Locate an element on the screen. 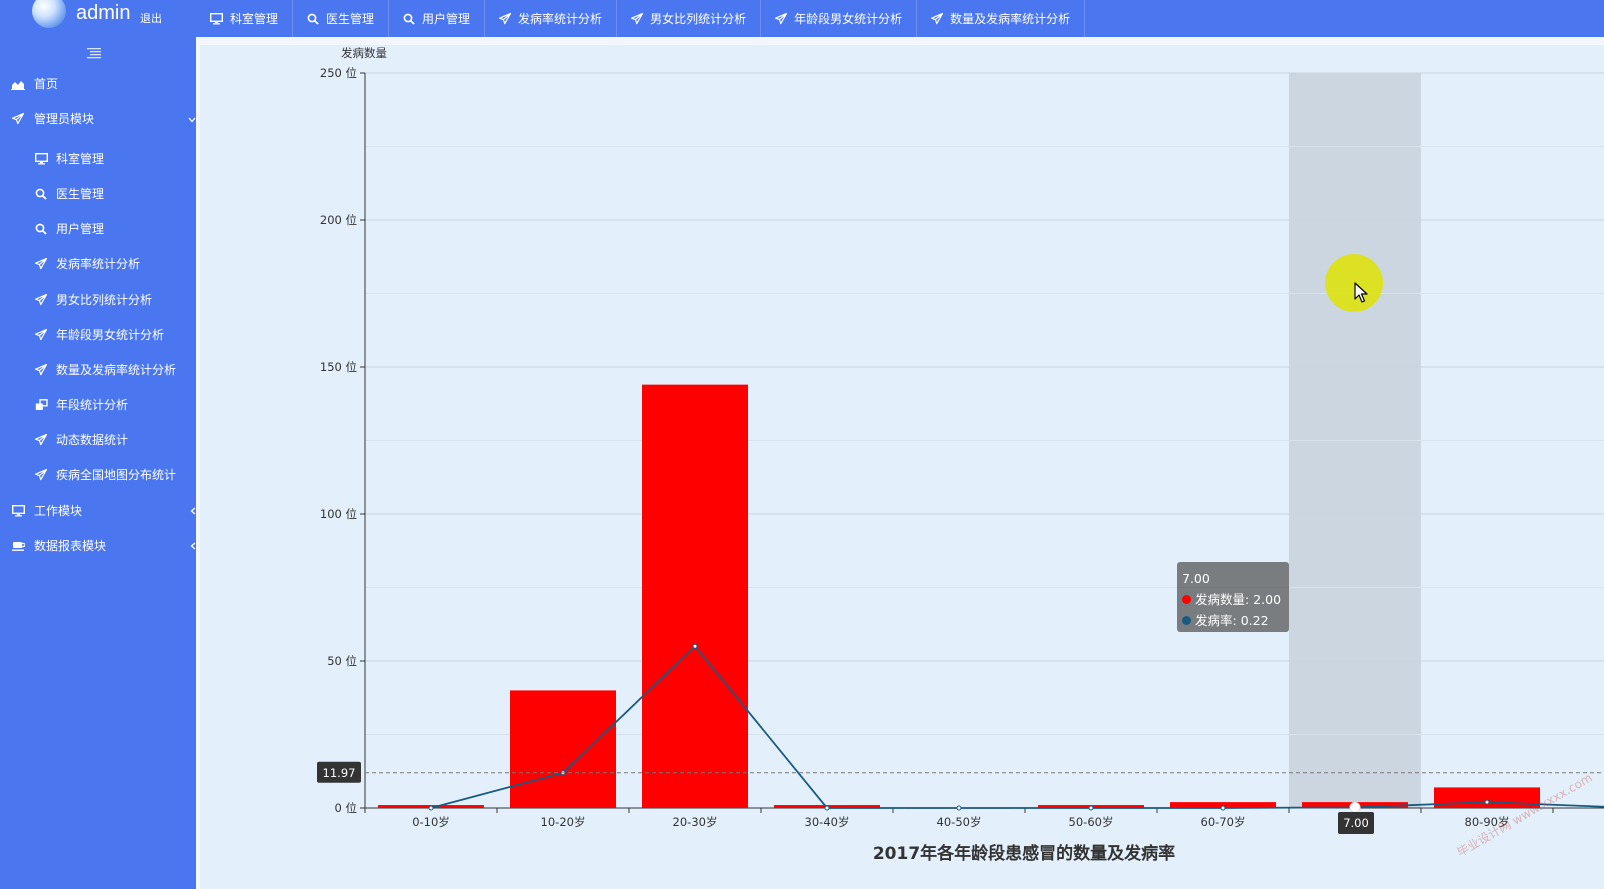  logout-link: 退出 is located at coordinates (151, 18).